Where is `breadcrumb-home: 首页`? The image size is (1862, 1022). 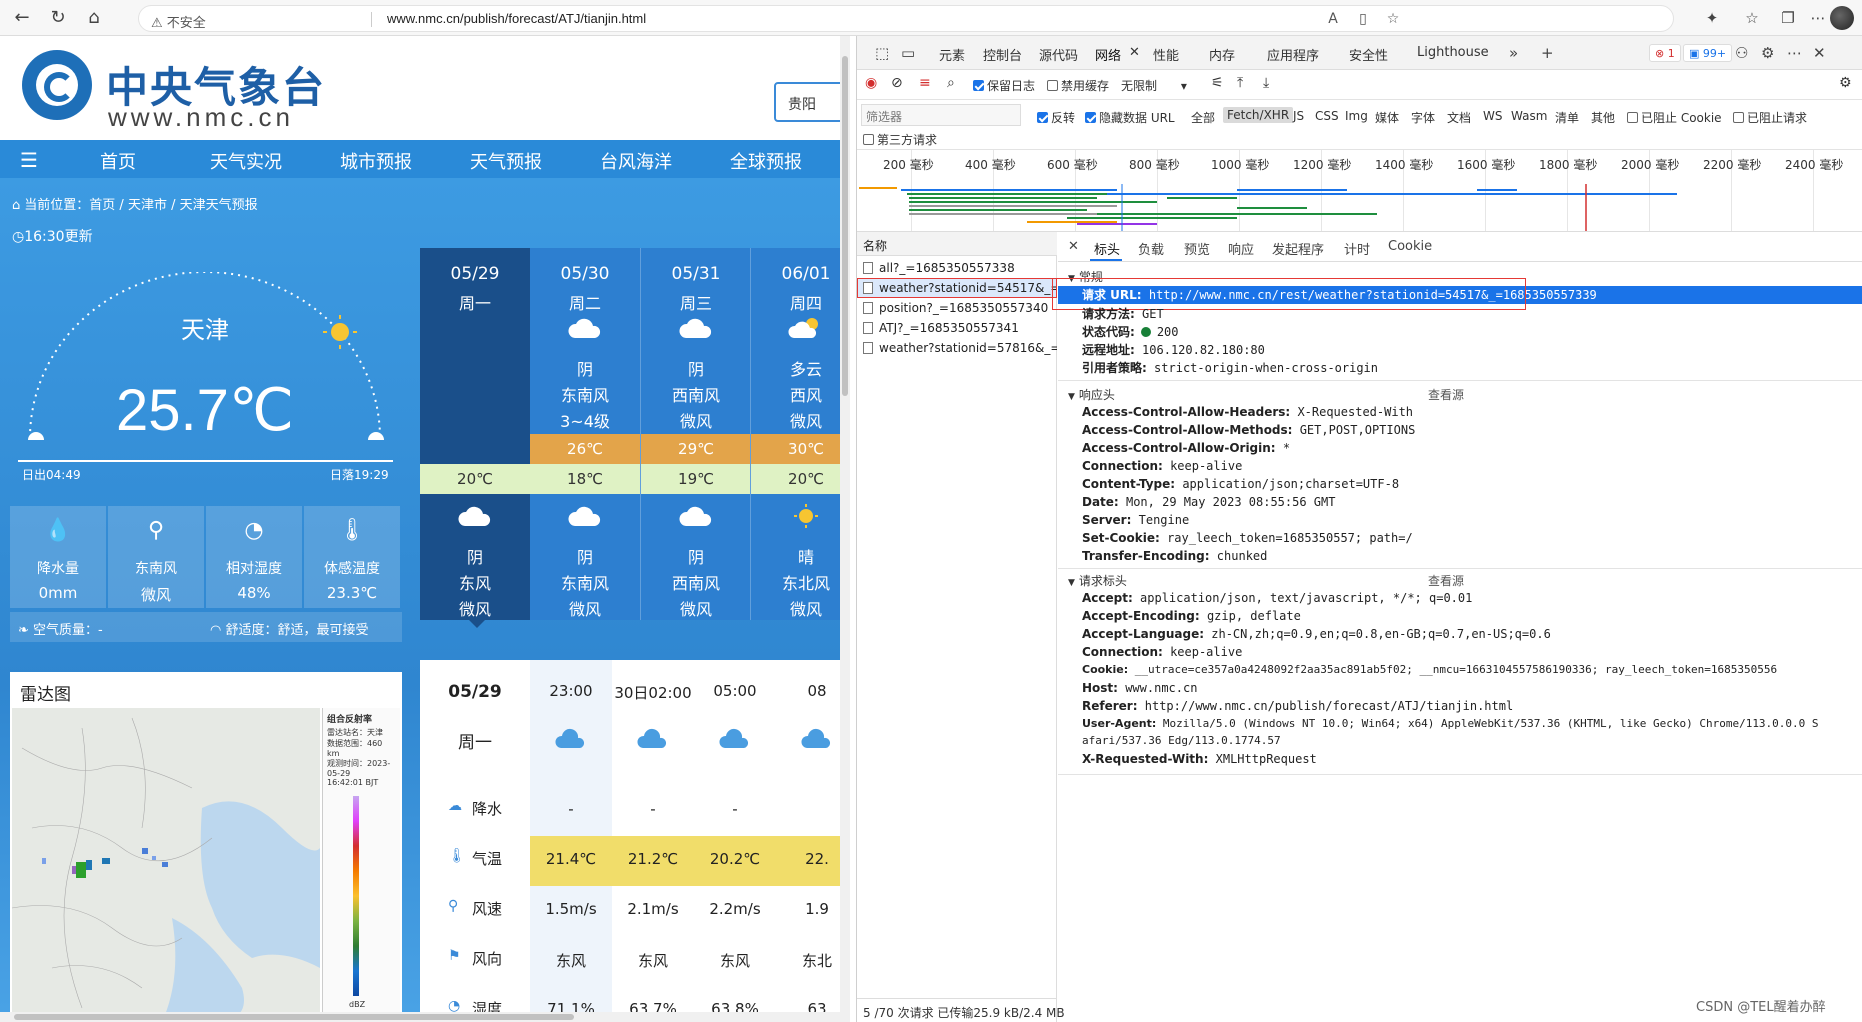
breadcrumb-home: 首页 is located at coordinates (102, 205).